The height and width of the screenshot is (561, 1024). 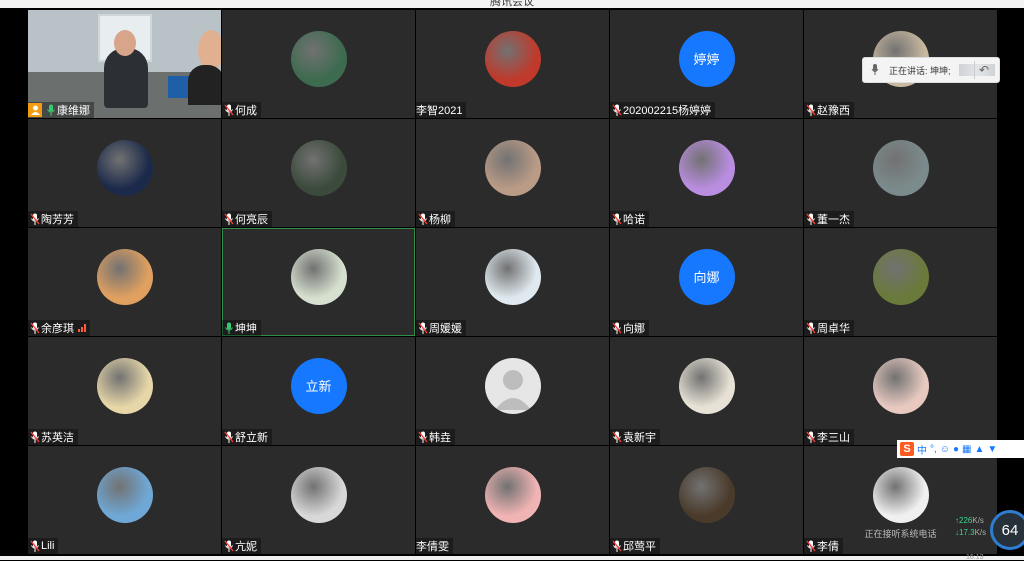 What do you see at coordinates (634, 329) in the screenshot?
I see `participant-name: 向娜` at bounding box center [634, 329].